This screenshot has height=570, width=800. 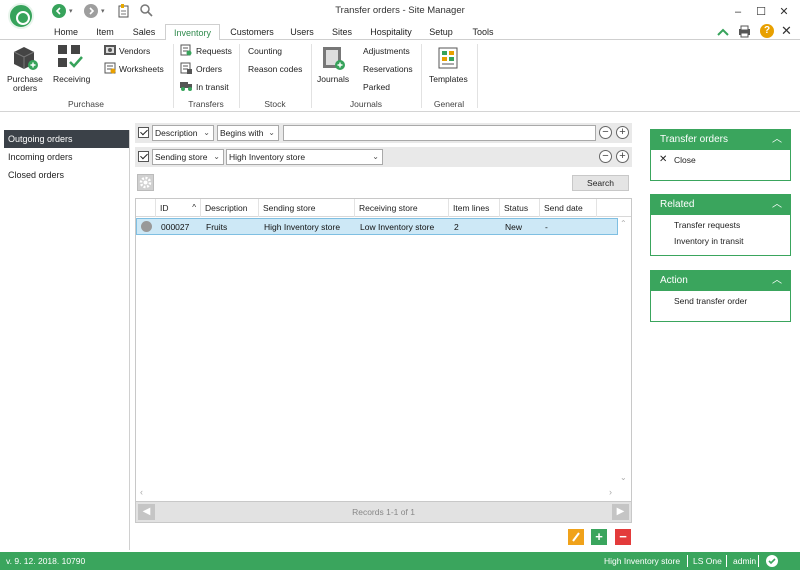 What do you see at coordinates (25, 58) in the screenshot?
I see `purchase-orders-icon` at bounding box center [25, 58].